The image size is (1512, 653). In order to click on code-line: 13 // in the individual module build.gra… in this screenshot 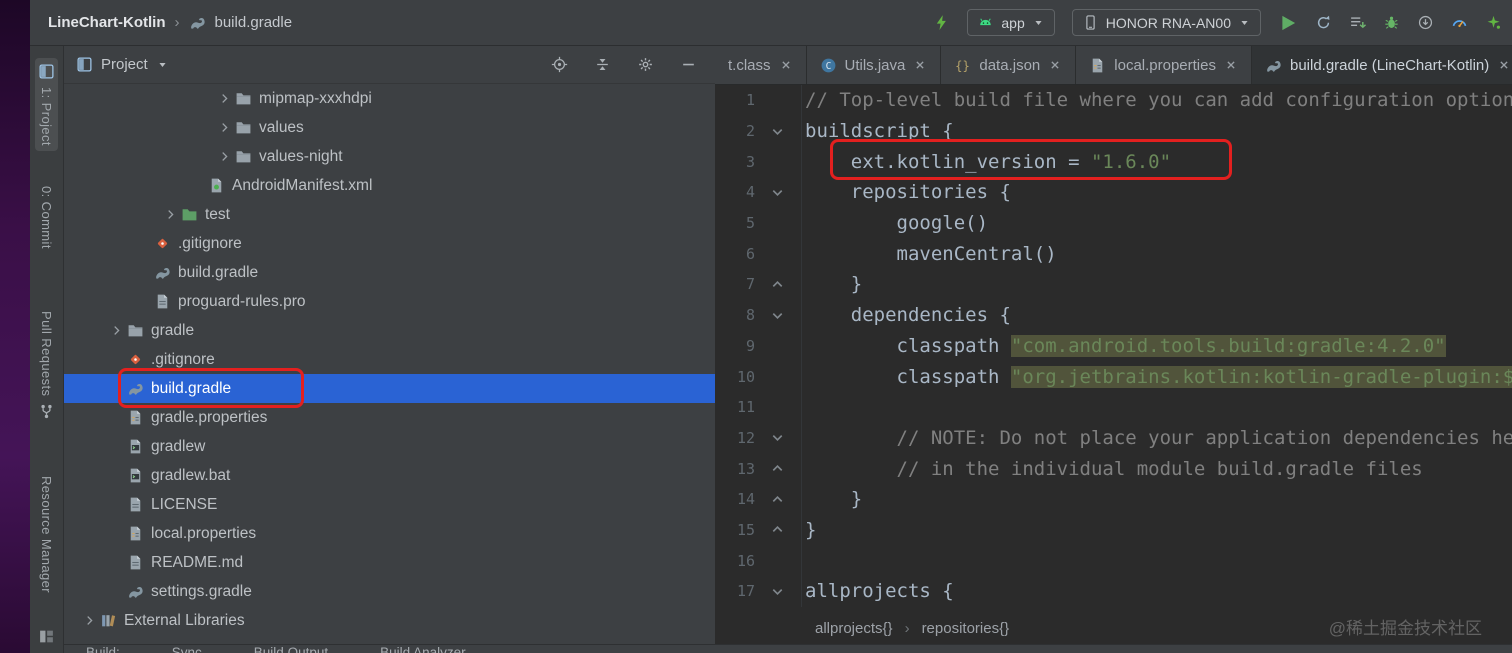, I will do `click(1113, 468)`.